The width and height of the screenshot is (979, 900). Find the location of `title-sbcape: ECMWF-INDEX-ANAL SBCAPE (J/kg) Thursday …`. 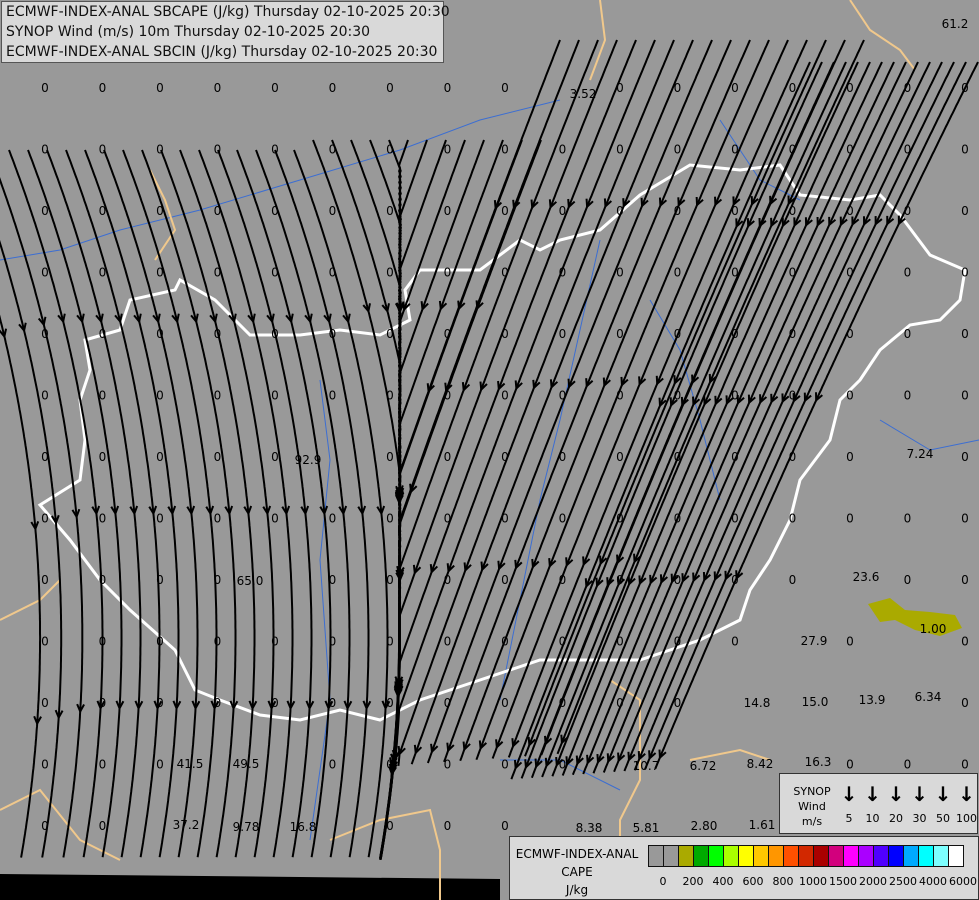

title-sbcape: ECMWF-INDEX-ANAL SBCAPE (J/kg) Thursday … is located at coordinates (228, 12).